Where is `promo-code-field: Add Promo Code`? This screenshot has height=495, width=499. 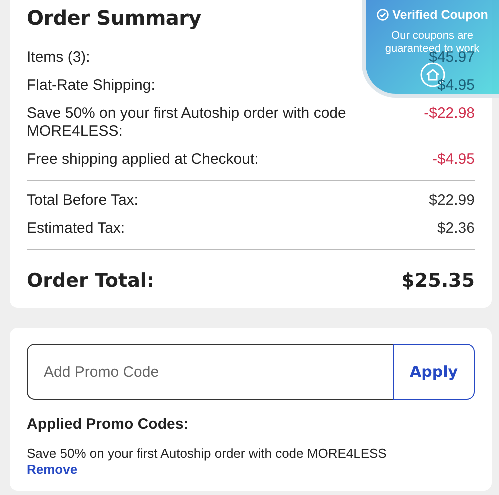
promo-code-field: Add Promo Code is located at coordinates (210, 372).